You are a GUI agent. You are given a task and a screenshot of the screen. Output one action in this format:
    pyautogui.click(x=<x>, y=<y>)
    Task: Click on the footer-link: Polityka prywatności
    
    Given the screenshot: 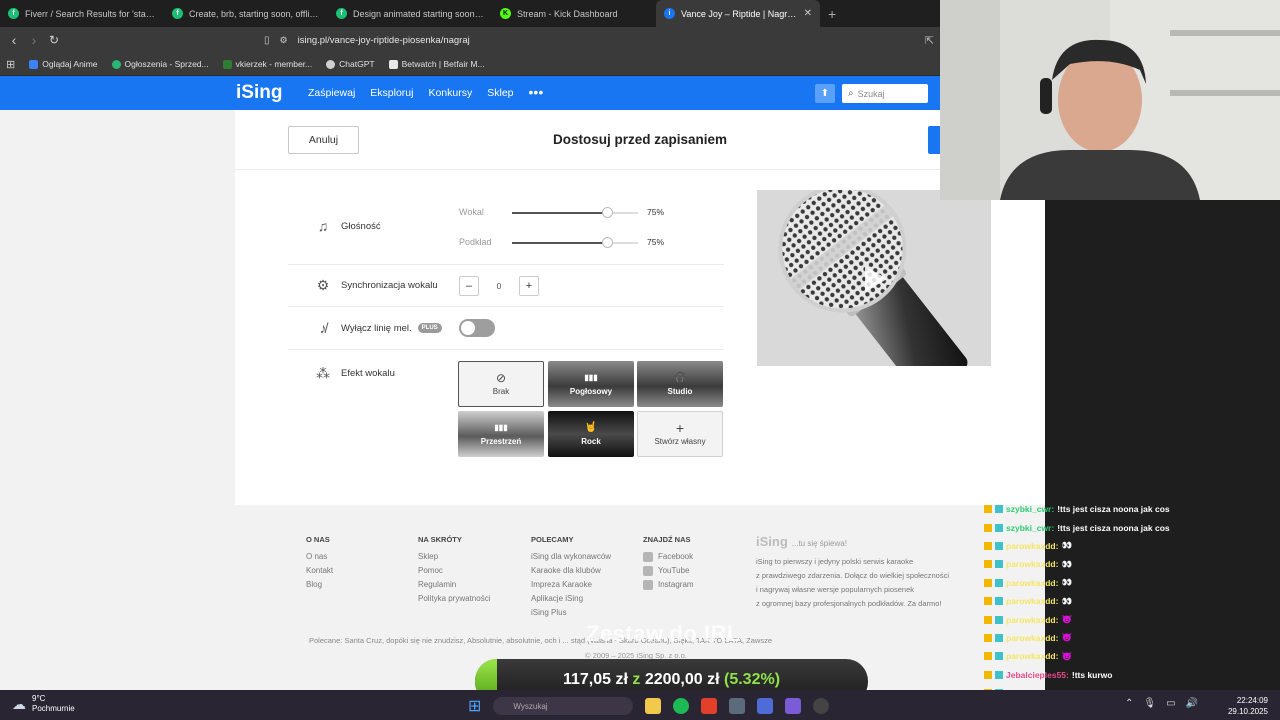 What is the action you would take?
    pyautogui.click(x=454, y=599)
    